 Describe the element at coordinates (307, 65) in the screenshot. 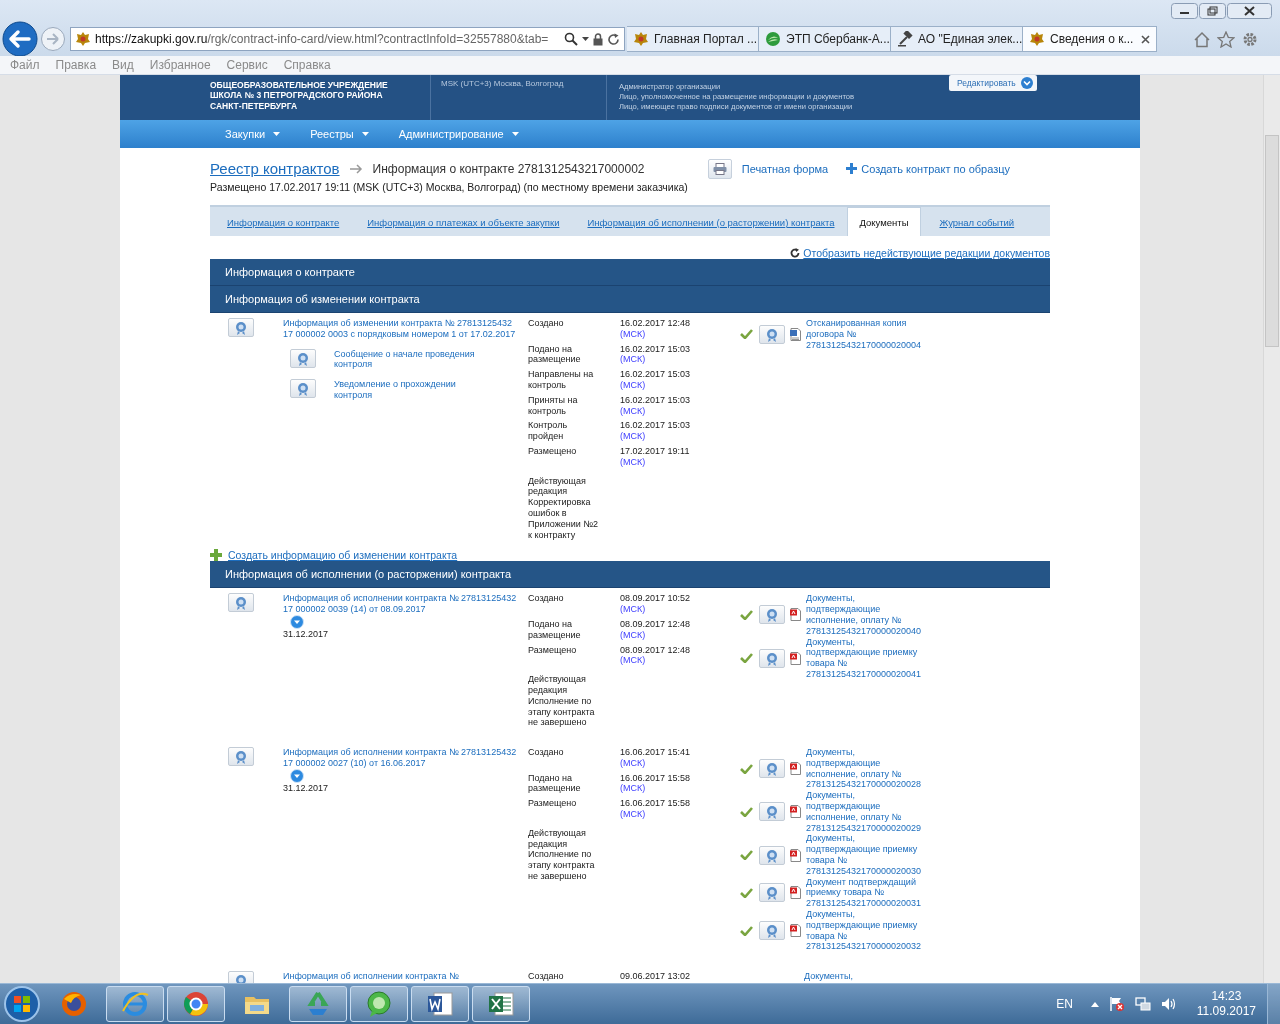

I see `menu-item: Справка` at that location.